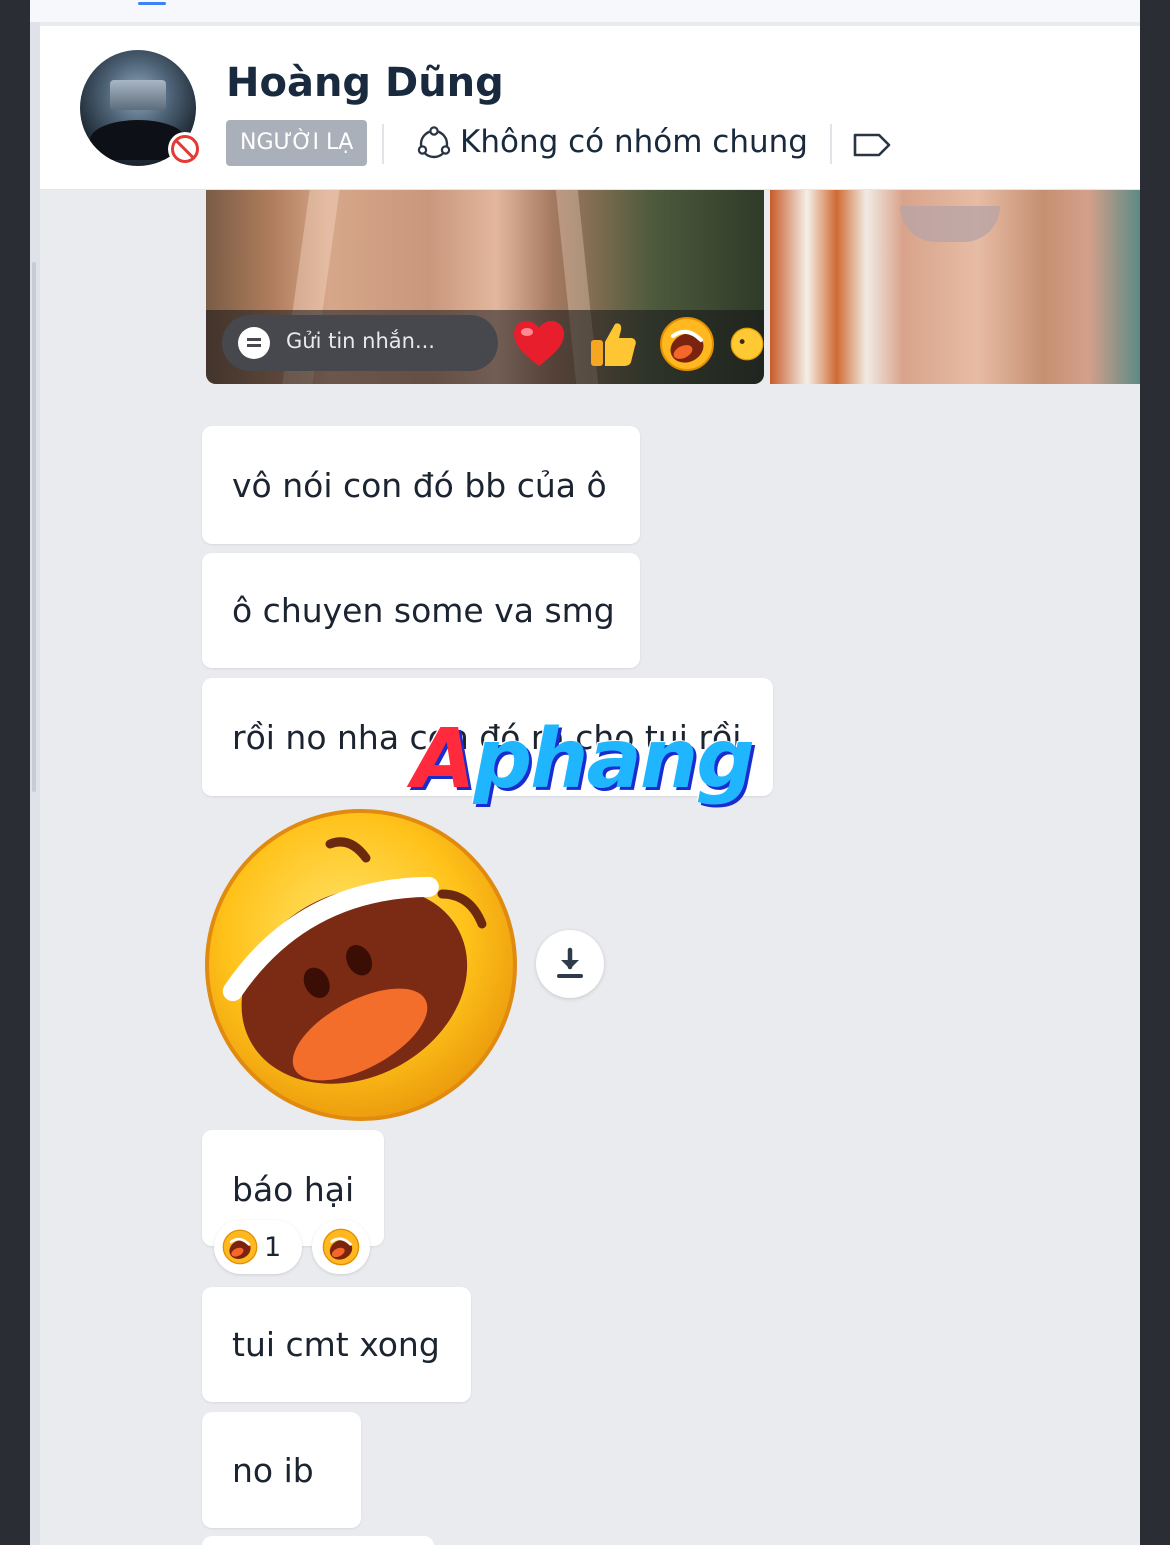  Describe the element at coordinates (281, 1470) in the screenshot. I see `message-bubble: no ib` at that location.